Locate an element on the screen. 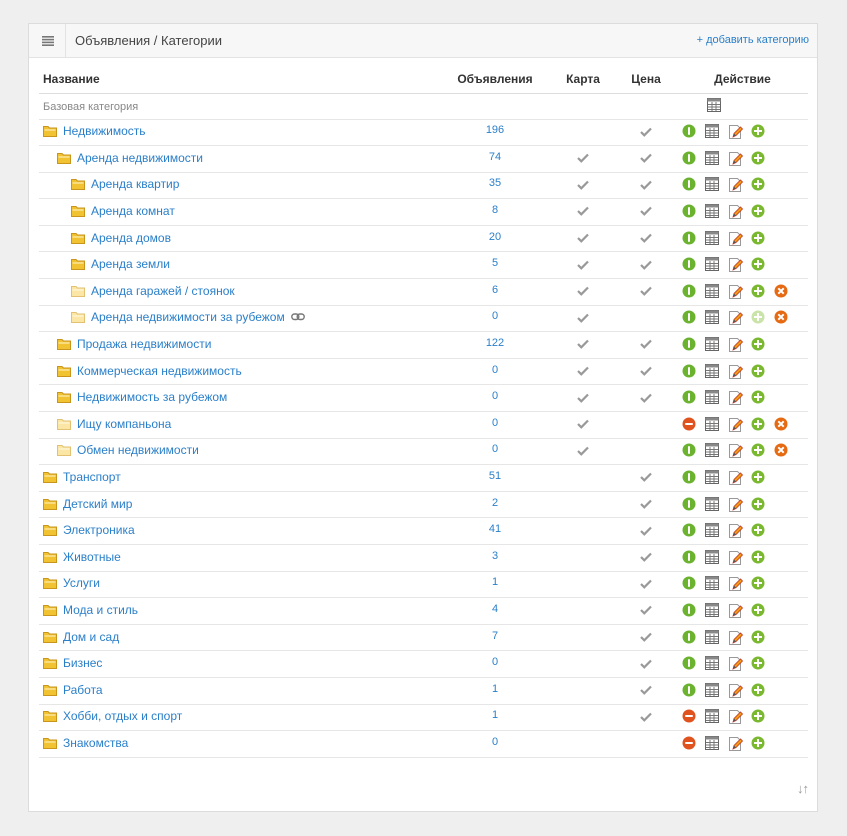 The image size is (847, 836). category-link: Недвижимость за рубежом is located at coordinates (152, 397).